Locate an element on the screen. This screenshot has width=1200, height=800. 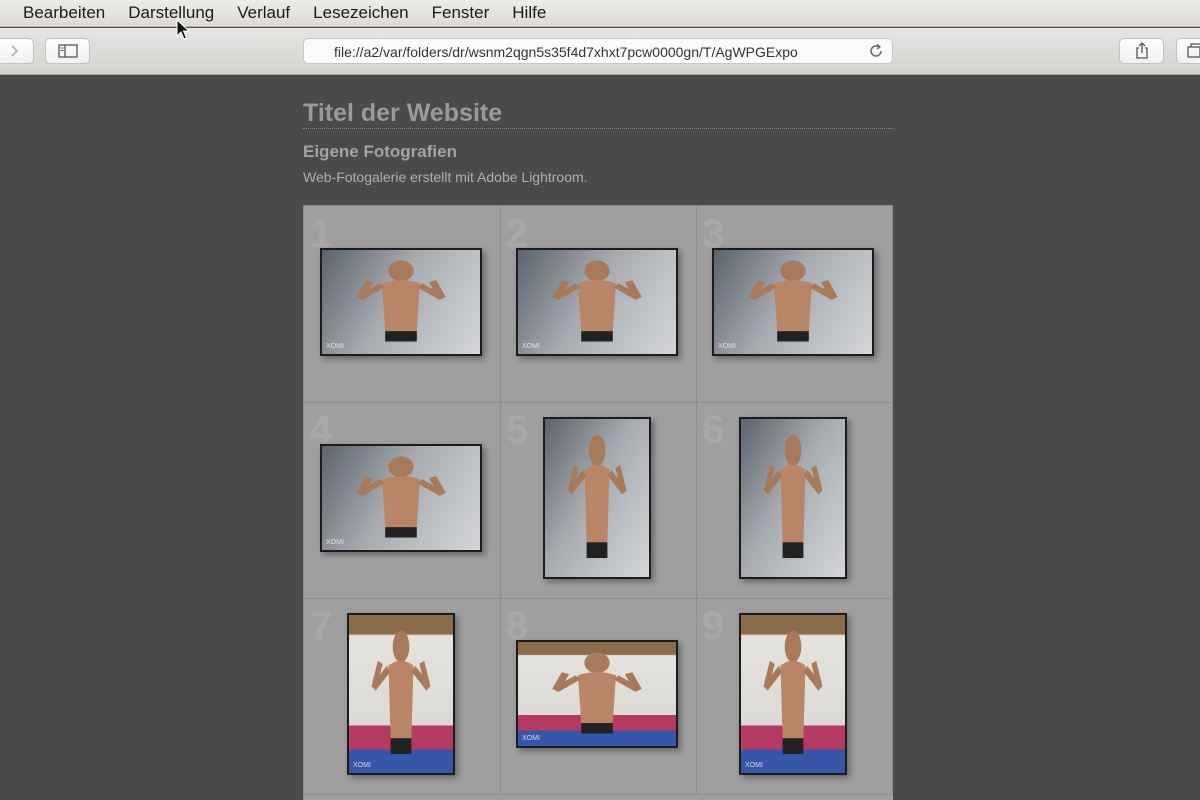
sidebar-button is located at coordinates (67, 51).